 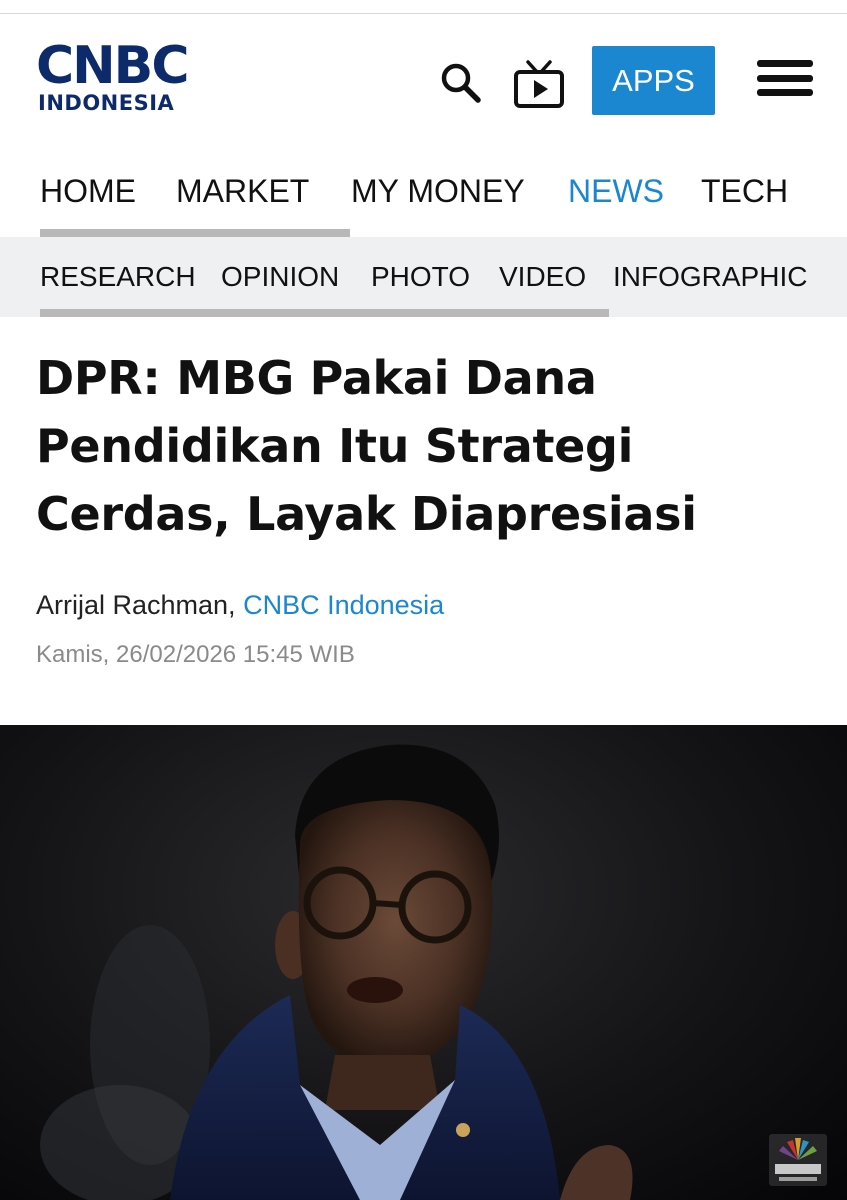 What do you see at coordinates (242, 191) in the screenshot?
I see `nav-item-market: MARKET` at bounding box center [242, 191].